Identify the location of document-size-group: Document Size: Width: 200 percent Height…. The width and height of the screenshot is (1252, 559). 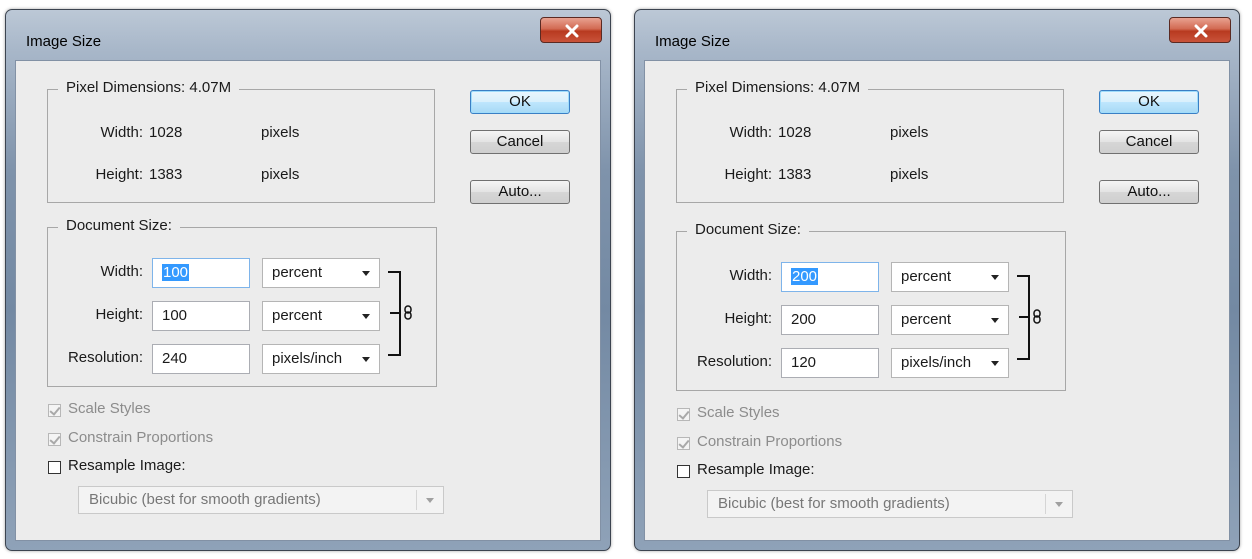
(871, 306).